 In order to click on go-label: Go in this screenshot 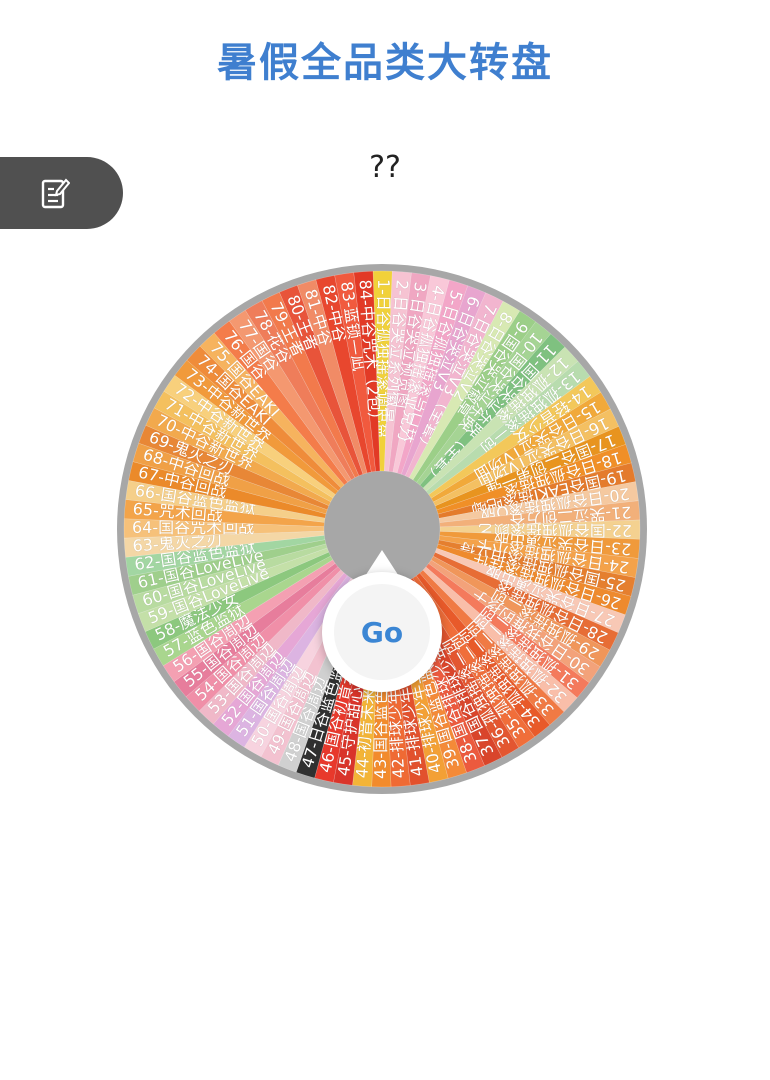, I will do `click(382, 632)`.